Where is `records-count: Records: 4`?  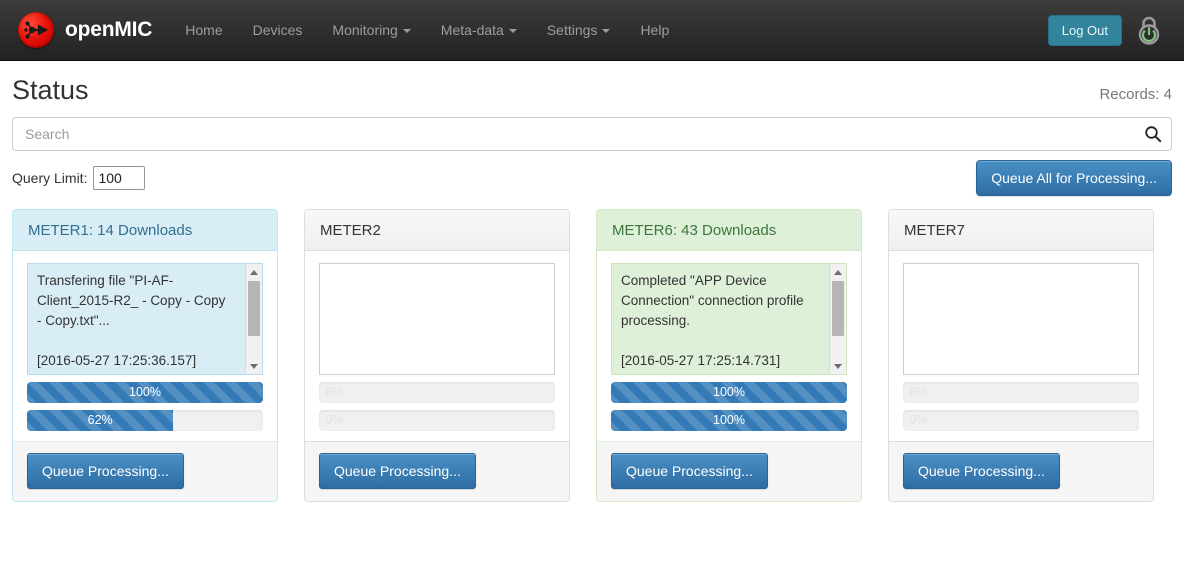
records-count: Records: 4 is located at coordinates (1135, 94).